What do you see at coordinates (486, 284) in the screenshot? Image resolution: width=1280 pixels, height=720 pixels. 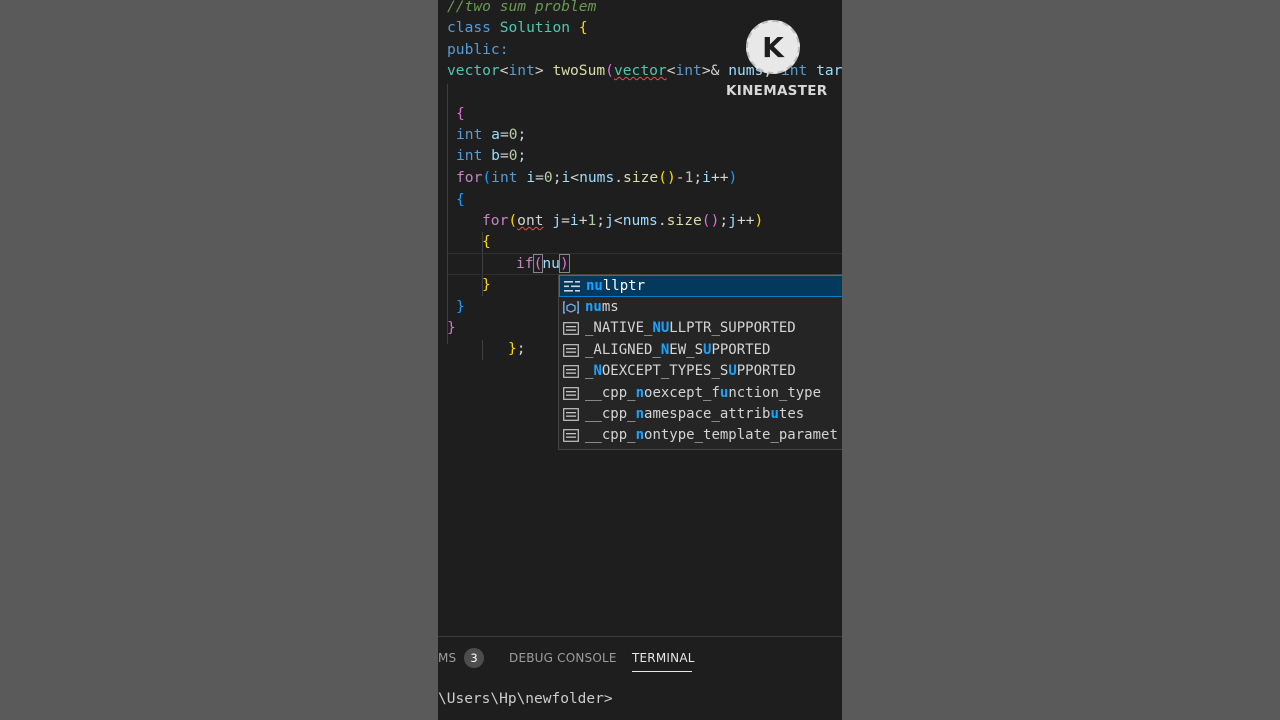 I see `code-line-14: }` at bounding box center [486, 284].